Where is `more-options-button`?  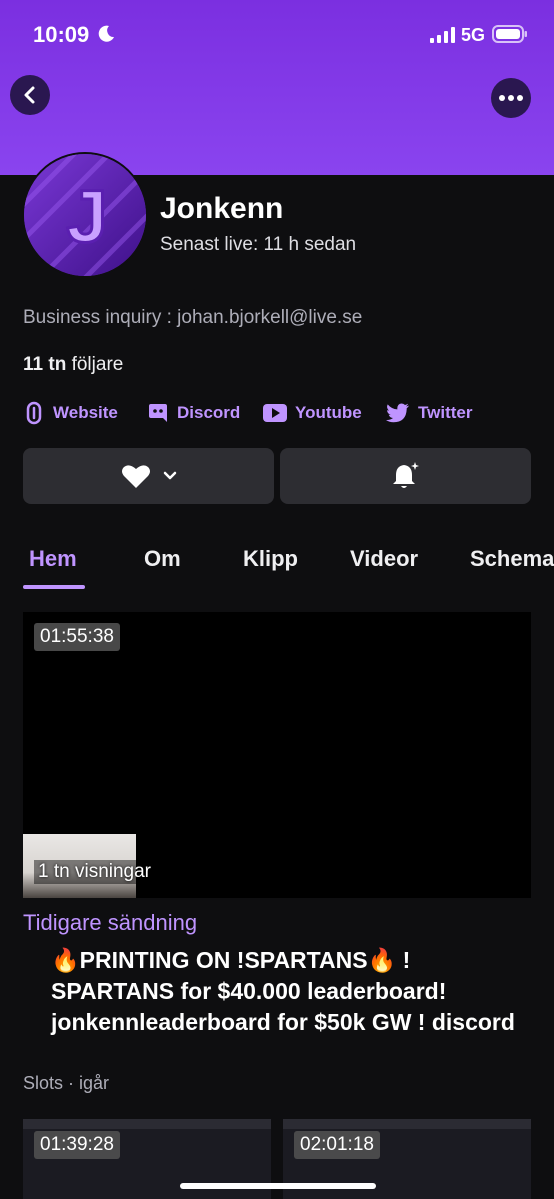
more-options-button is located at coordinates (511, 98).